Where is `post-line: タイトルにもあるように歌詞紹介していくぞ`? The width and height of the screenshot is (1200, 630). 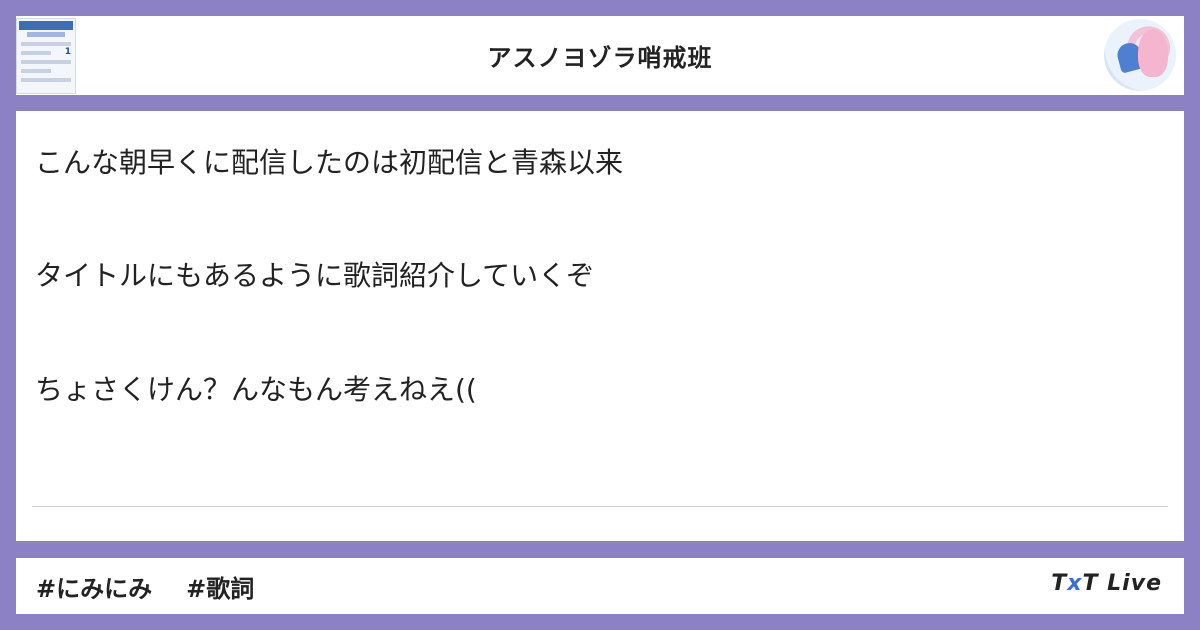 post-line: タイトルにもあるように歌詞紹介していくぞ is located at coordinates (315, 275).